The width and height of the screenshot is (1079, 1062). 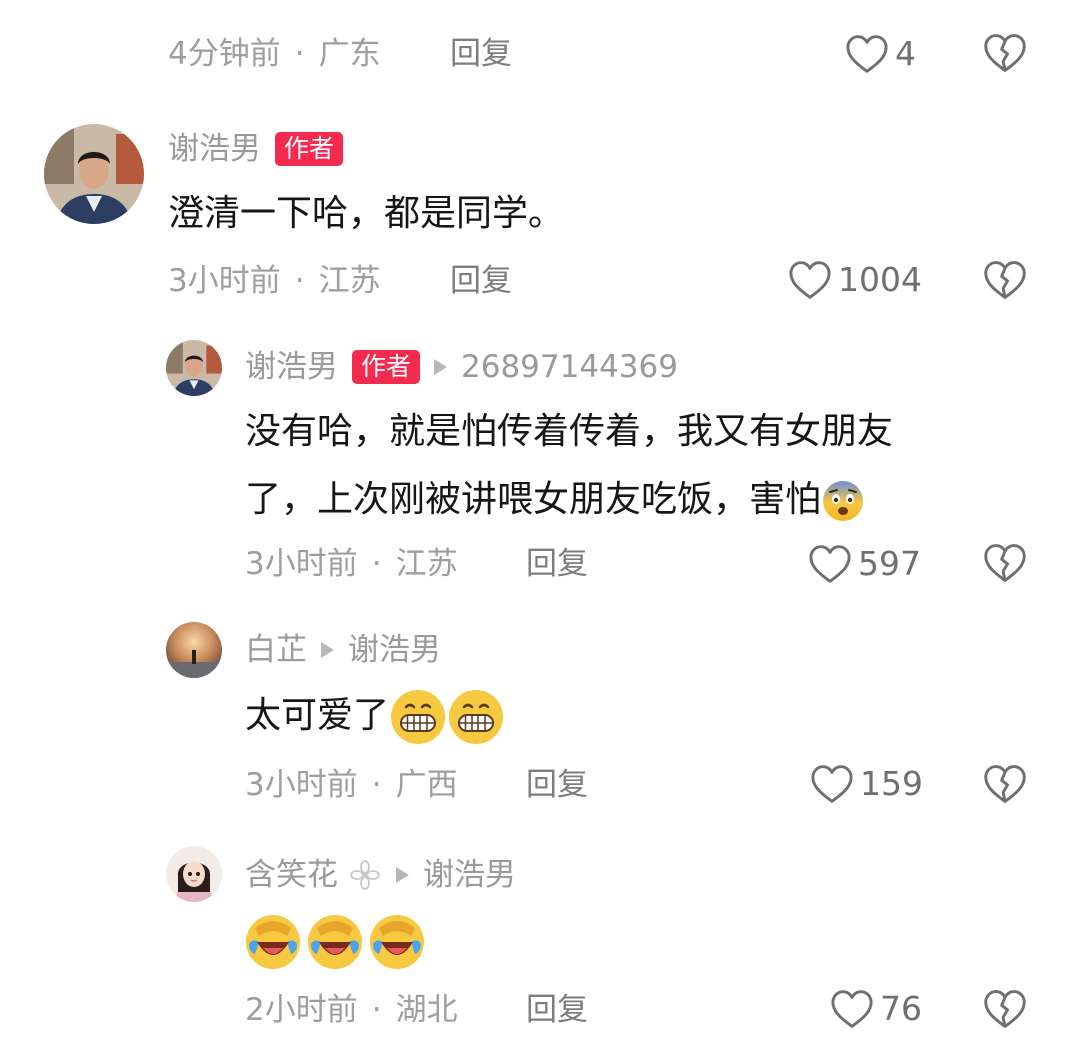 What do you see at coordinates (880, 279) in the screenshot?
I see `like-count: 1004` at bounding box center [880, 279].